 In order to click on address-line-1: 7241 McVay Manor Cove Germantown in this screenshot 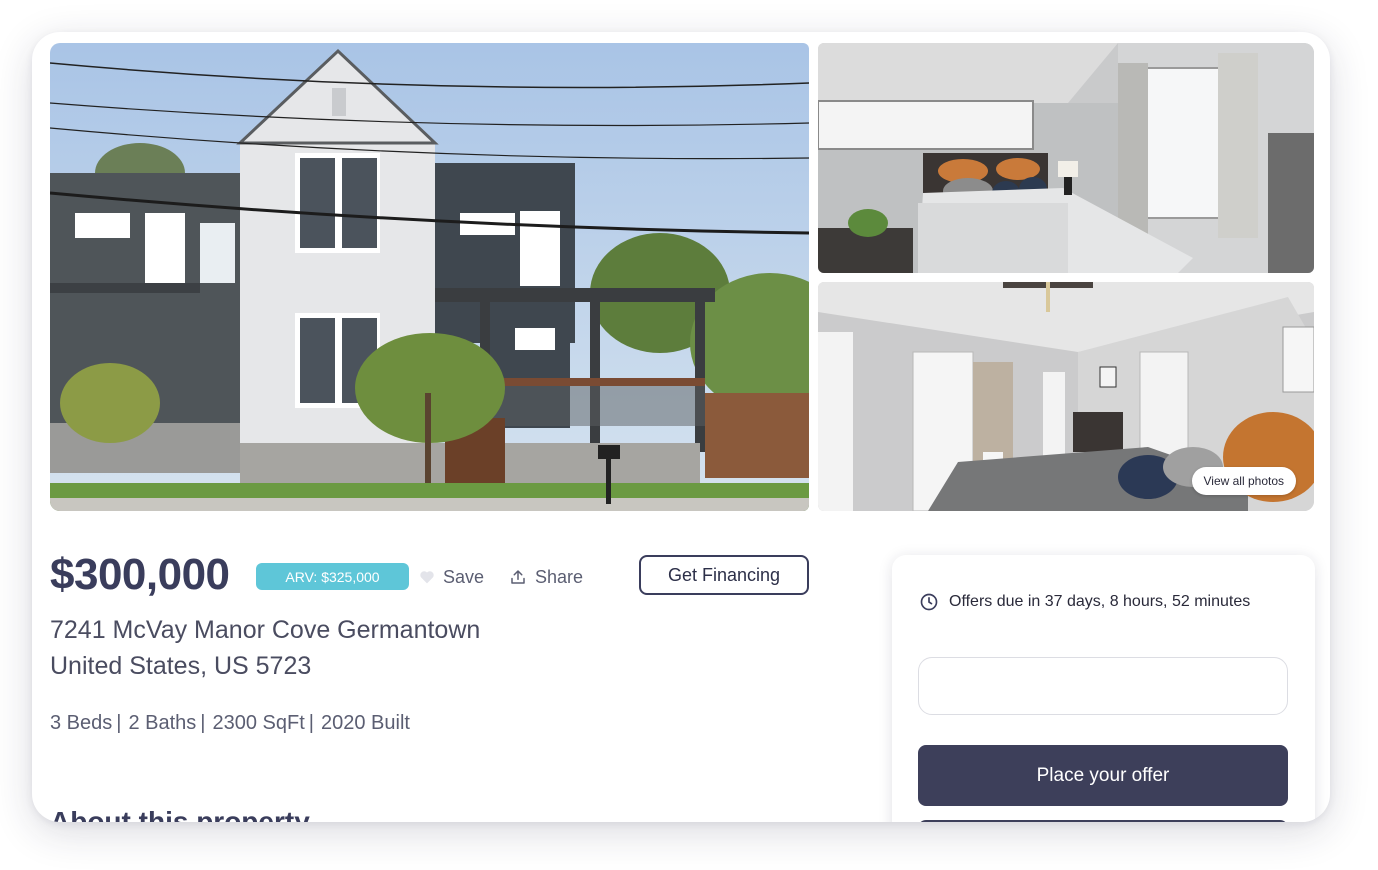, I will do `click(265, 630)`.